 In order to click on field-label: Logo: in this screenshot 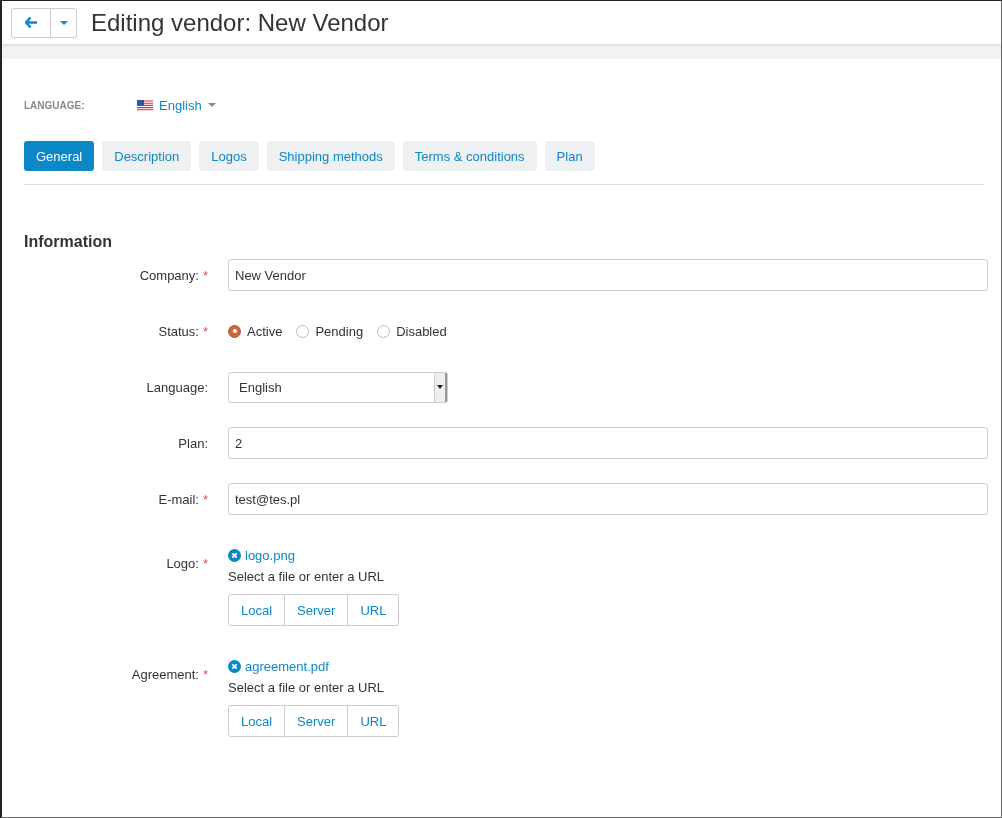, I will do `click(182, 563)`.